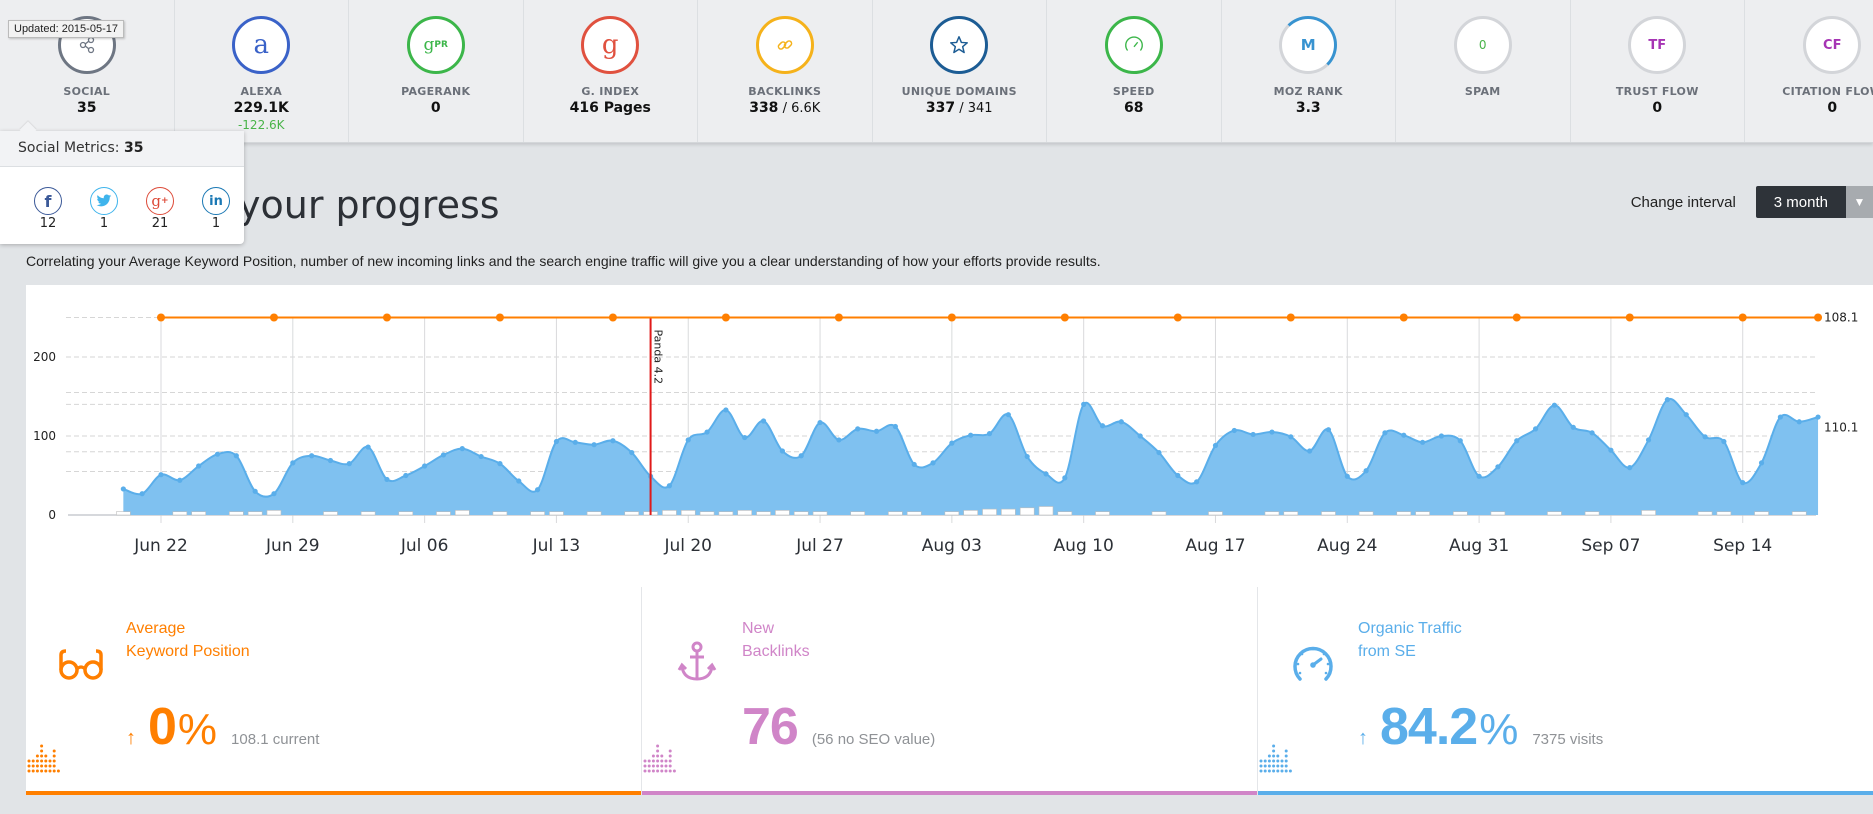  Describe the element at coordinates (611, 71) in the screenshot. I see `metric-card-gindex: g G. INDEX 416 Pages` at that location.